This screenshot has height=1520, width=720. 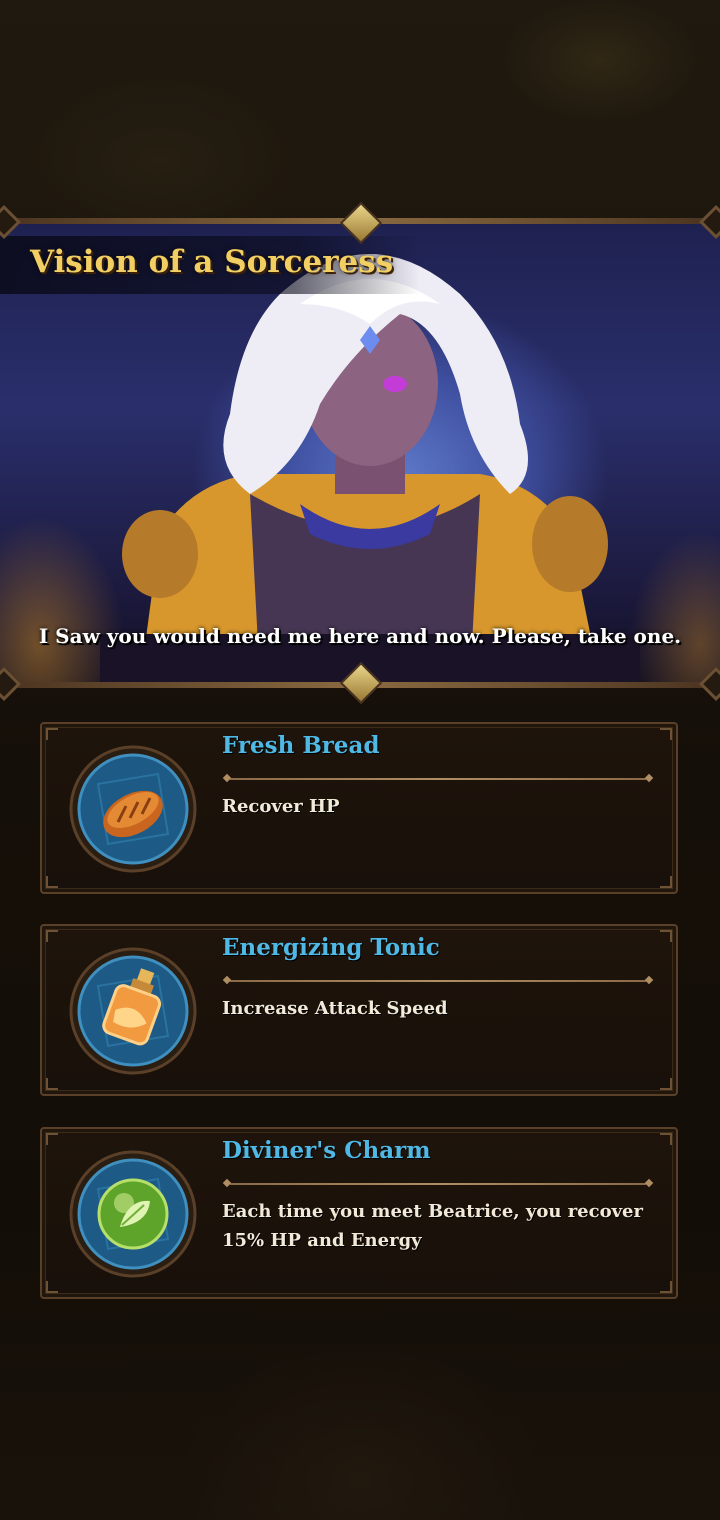 What do you see at coordinates (301, 745) in the screenshot?
I see `reward-name: Fresh Bread` at bounding box center [301, 745].